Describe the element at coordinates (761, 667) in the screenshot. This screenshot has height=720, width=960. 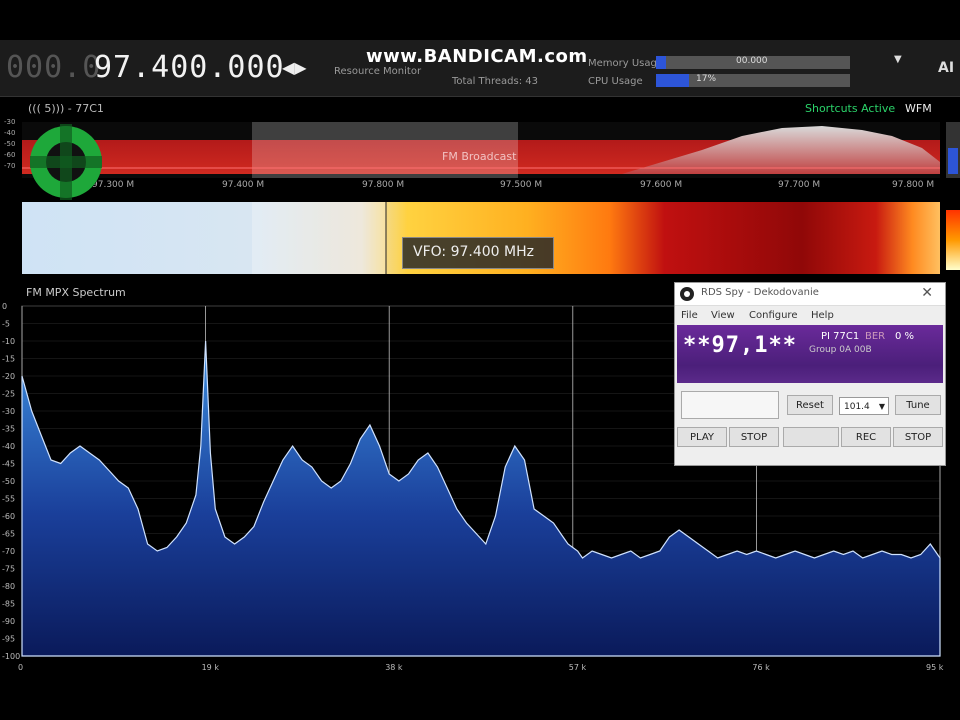
I see `x-tick-label: 76 k` at that location.